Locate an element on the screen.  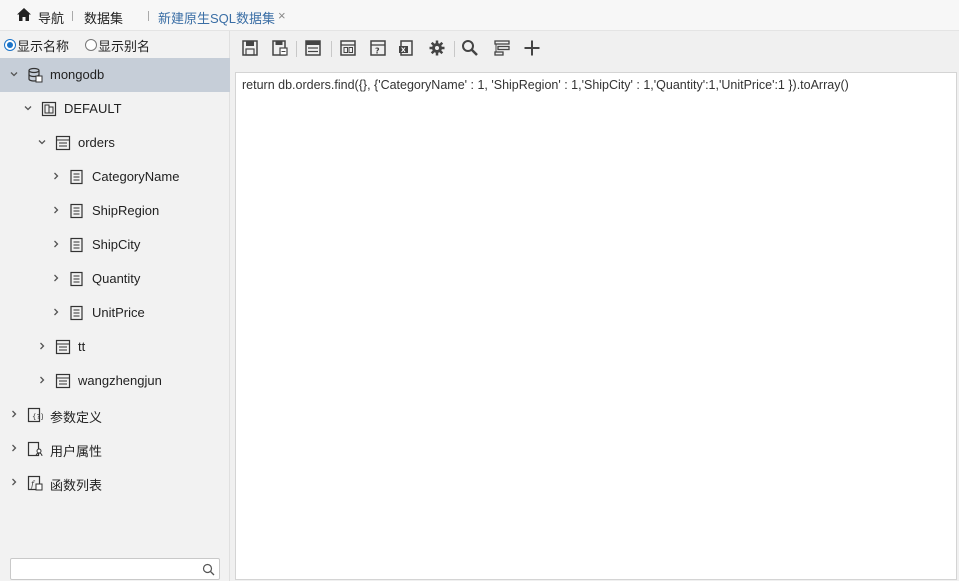
tree-node-label: 用户属性 is located at coordinates (76, 451).